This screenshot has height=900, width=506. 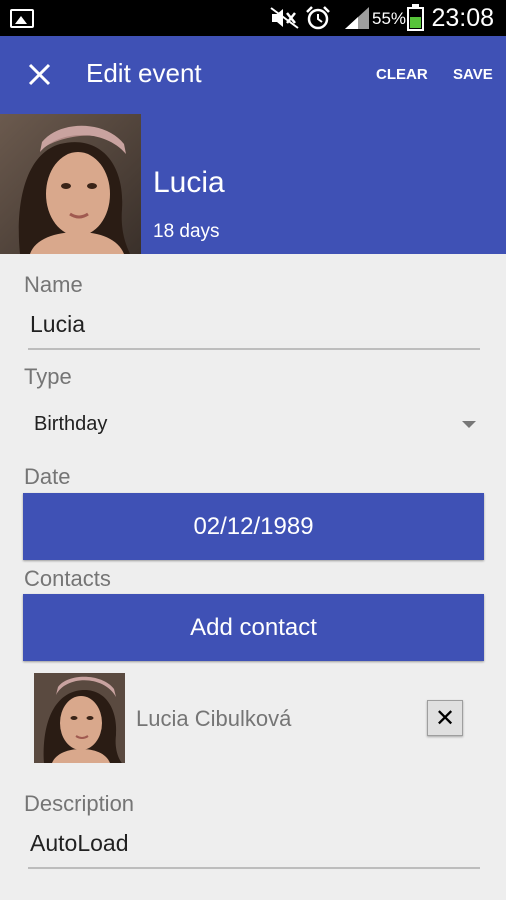 I want to click on close-button, so click(x=40, y=75).